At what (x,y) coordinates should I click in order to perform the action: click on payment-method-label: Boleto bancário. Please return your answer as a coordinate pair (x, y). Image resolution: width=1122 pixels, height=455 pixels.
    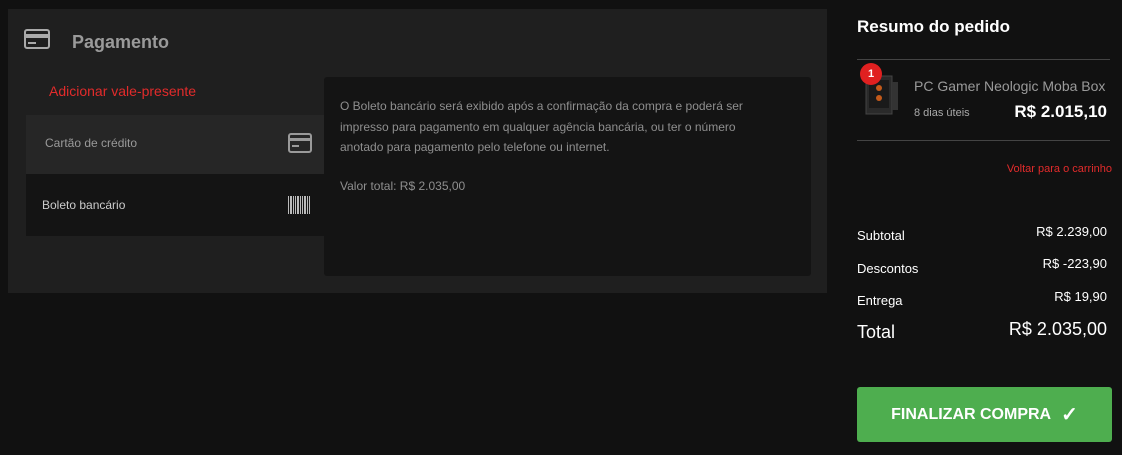
    Looking at the image, I should click on (84, 205).